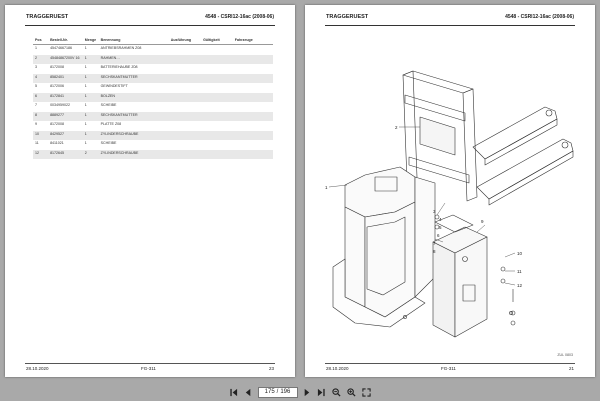 Image resolution: width=600 pixels, height=401 pixels. What do you see at coordinates (440, 227) in the screenshot?
I see `callout: 5` at bounding box center [440, 227].